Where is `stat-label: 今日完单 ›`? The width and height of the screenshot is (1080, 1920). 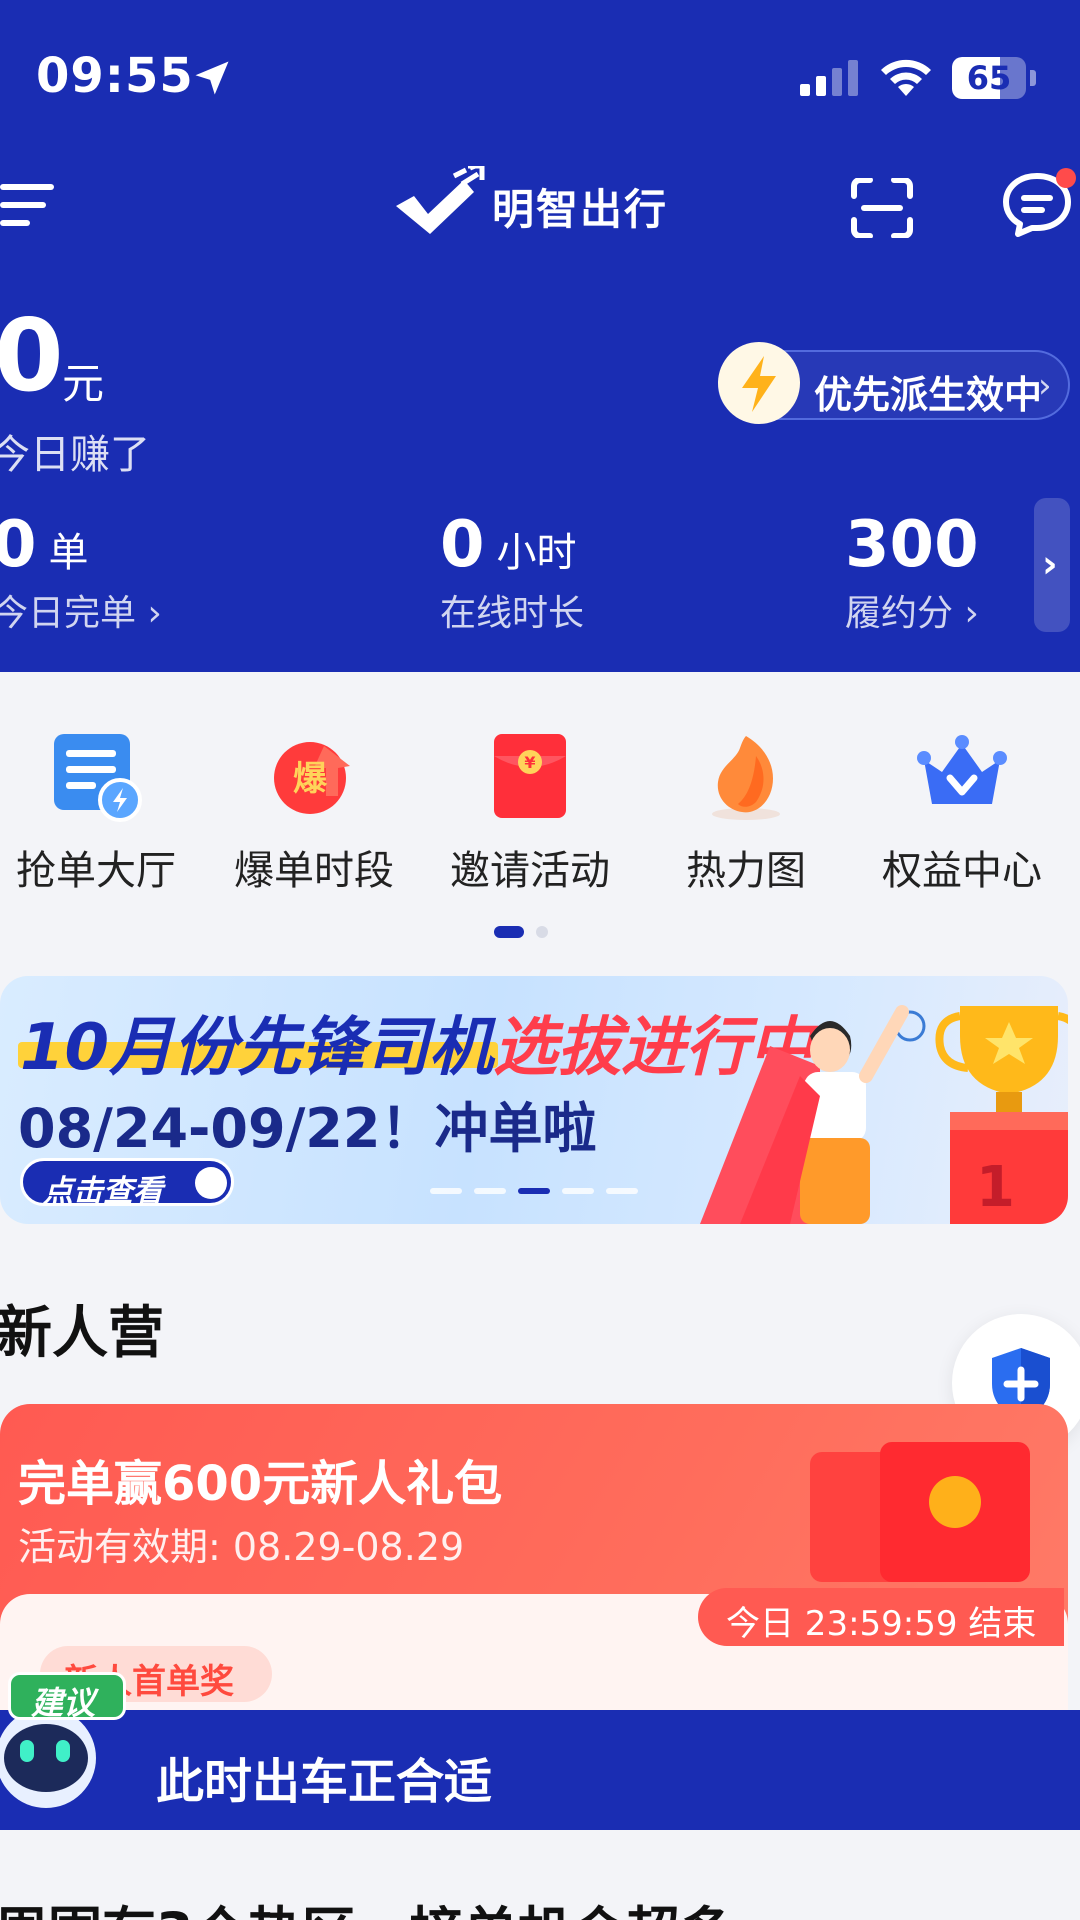 stat-label: 今日完单 › is located at coordinates (81, 613).